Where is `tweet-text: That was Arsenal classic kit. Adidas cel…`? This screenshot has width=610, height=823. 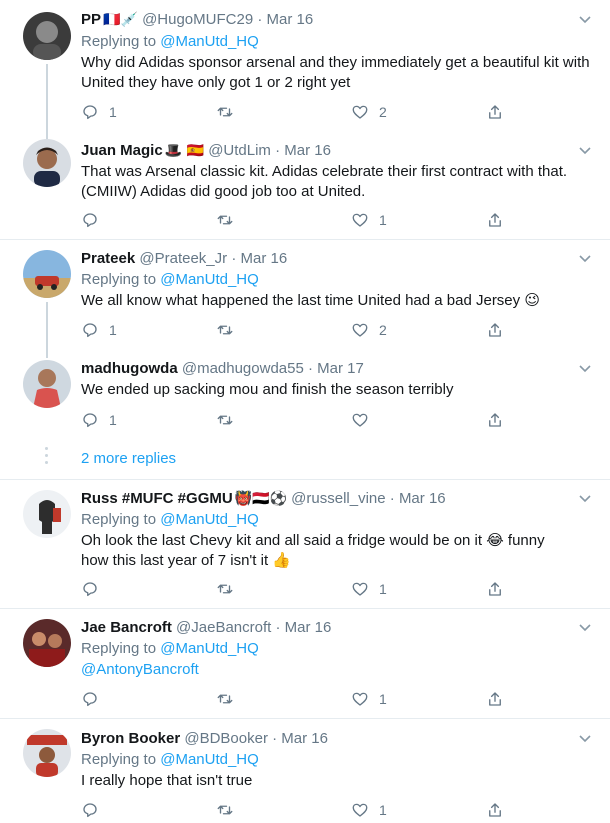
tweet-text: That was Arsenal classic kit. Adidas cel… is located at coordinates (324, 181).